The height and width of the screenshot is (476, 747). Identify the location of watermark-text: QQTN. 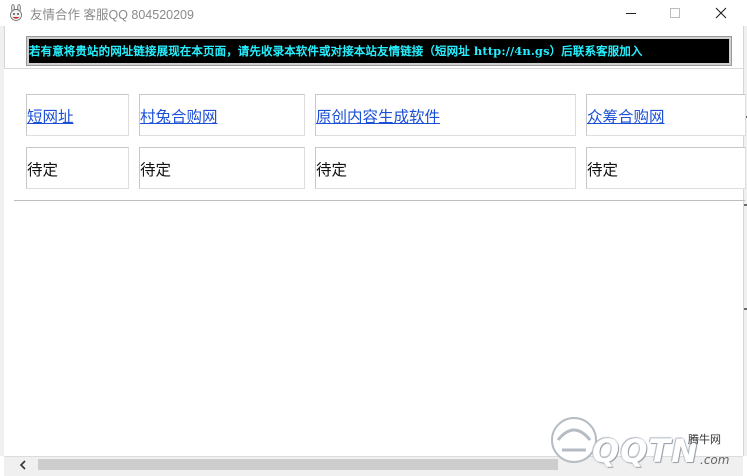
(646, 451).